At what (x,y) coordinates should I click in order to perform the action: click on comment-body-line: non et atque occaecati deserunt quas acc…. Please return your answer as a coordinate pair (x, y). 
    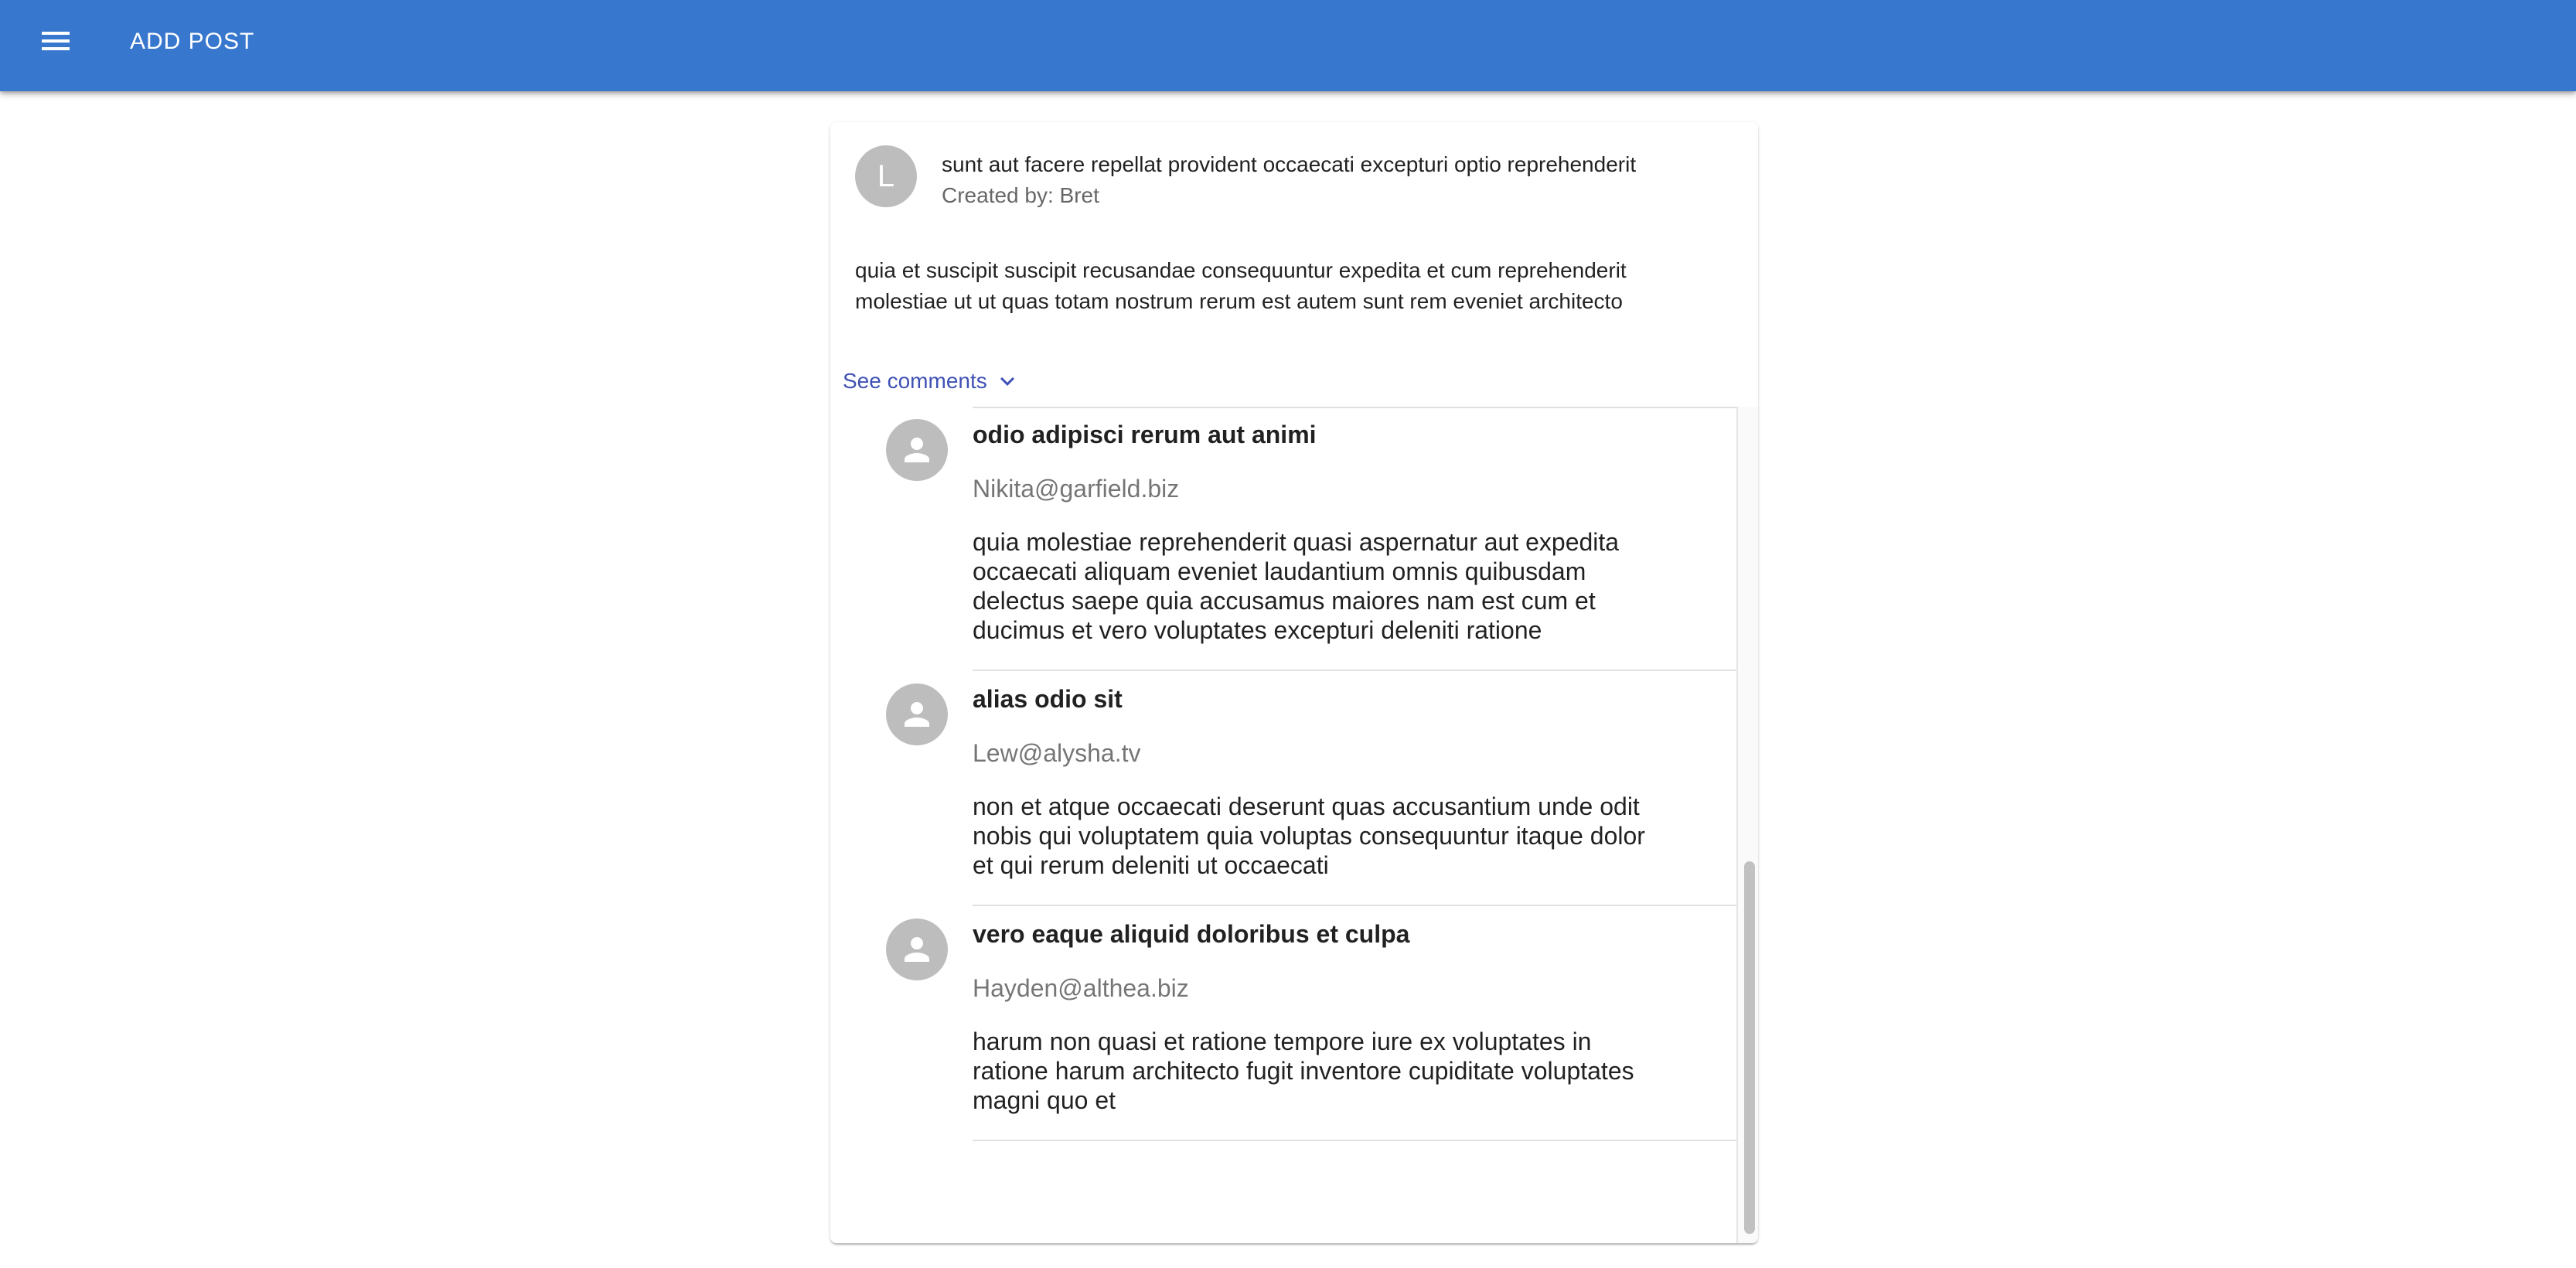
    Looking at the image, I should click on (1306, 806).